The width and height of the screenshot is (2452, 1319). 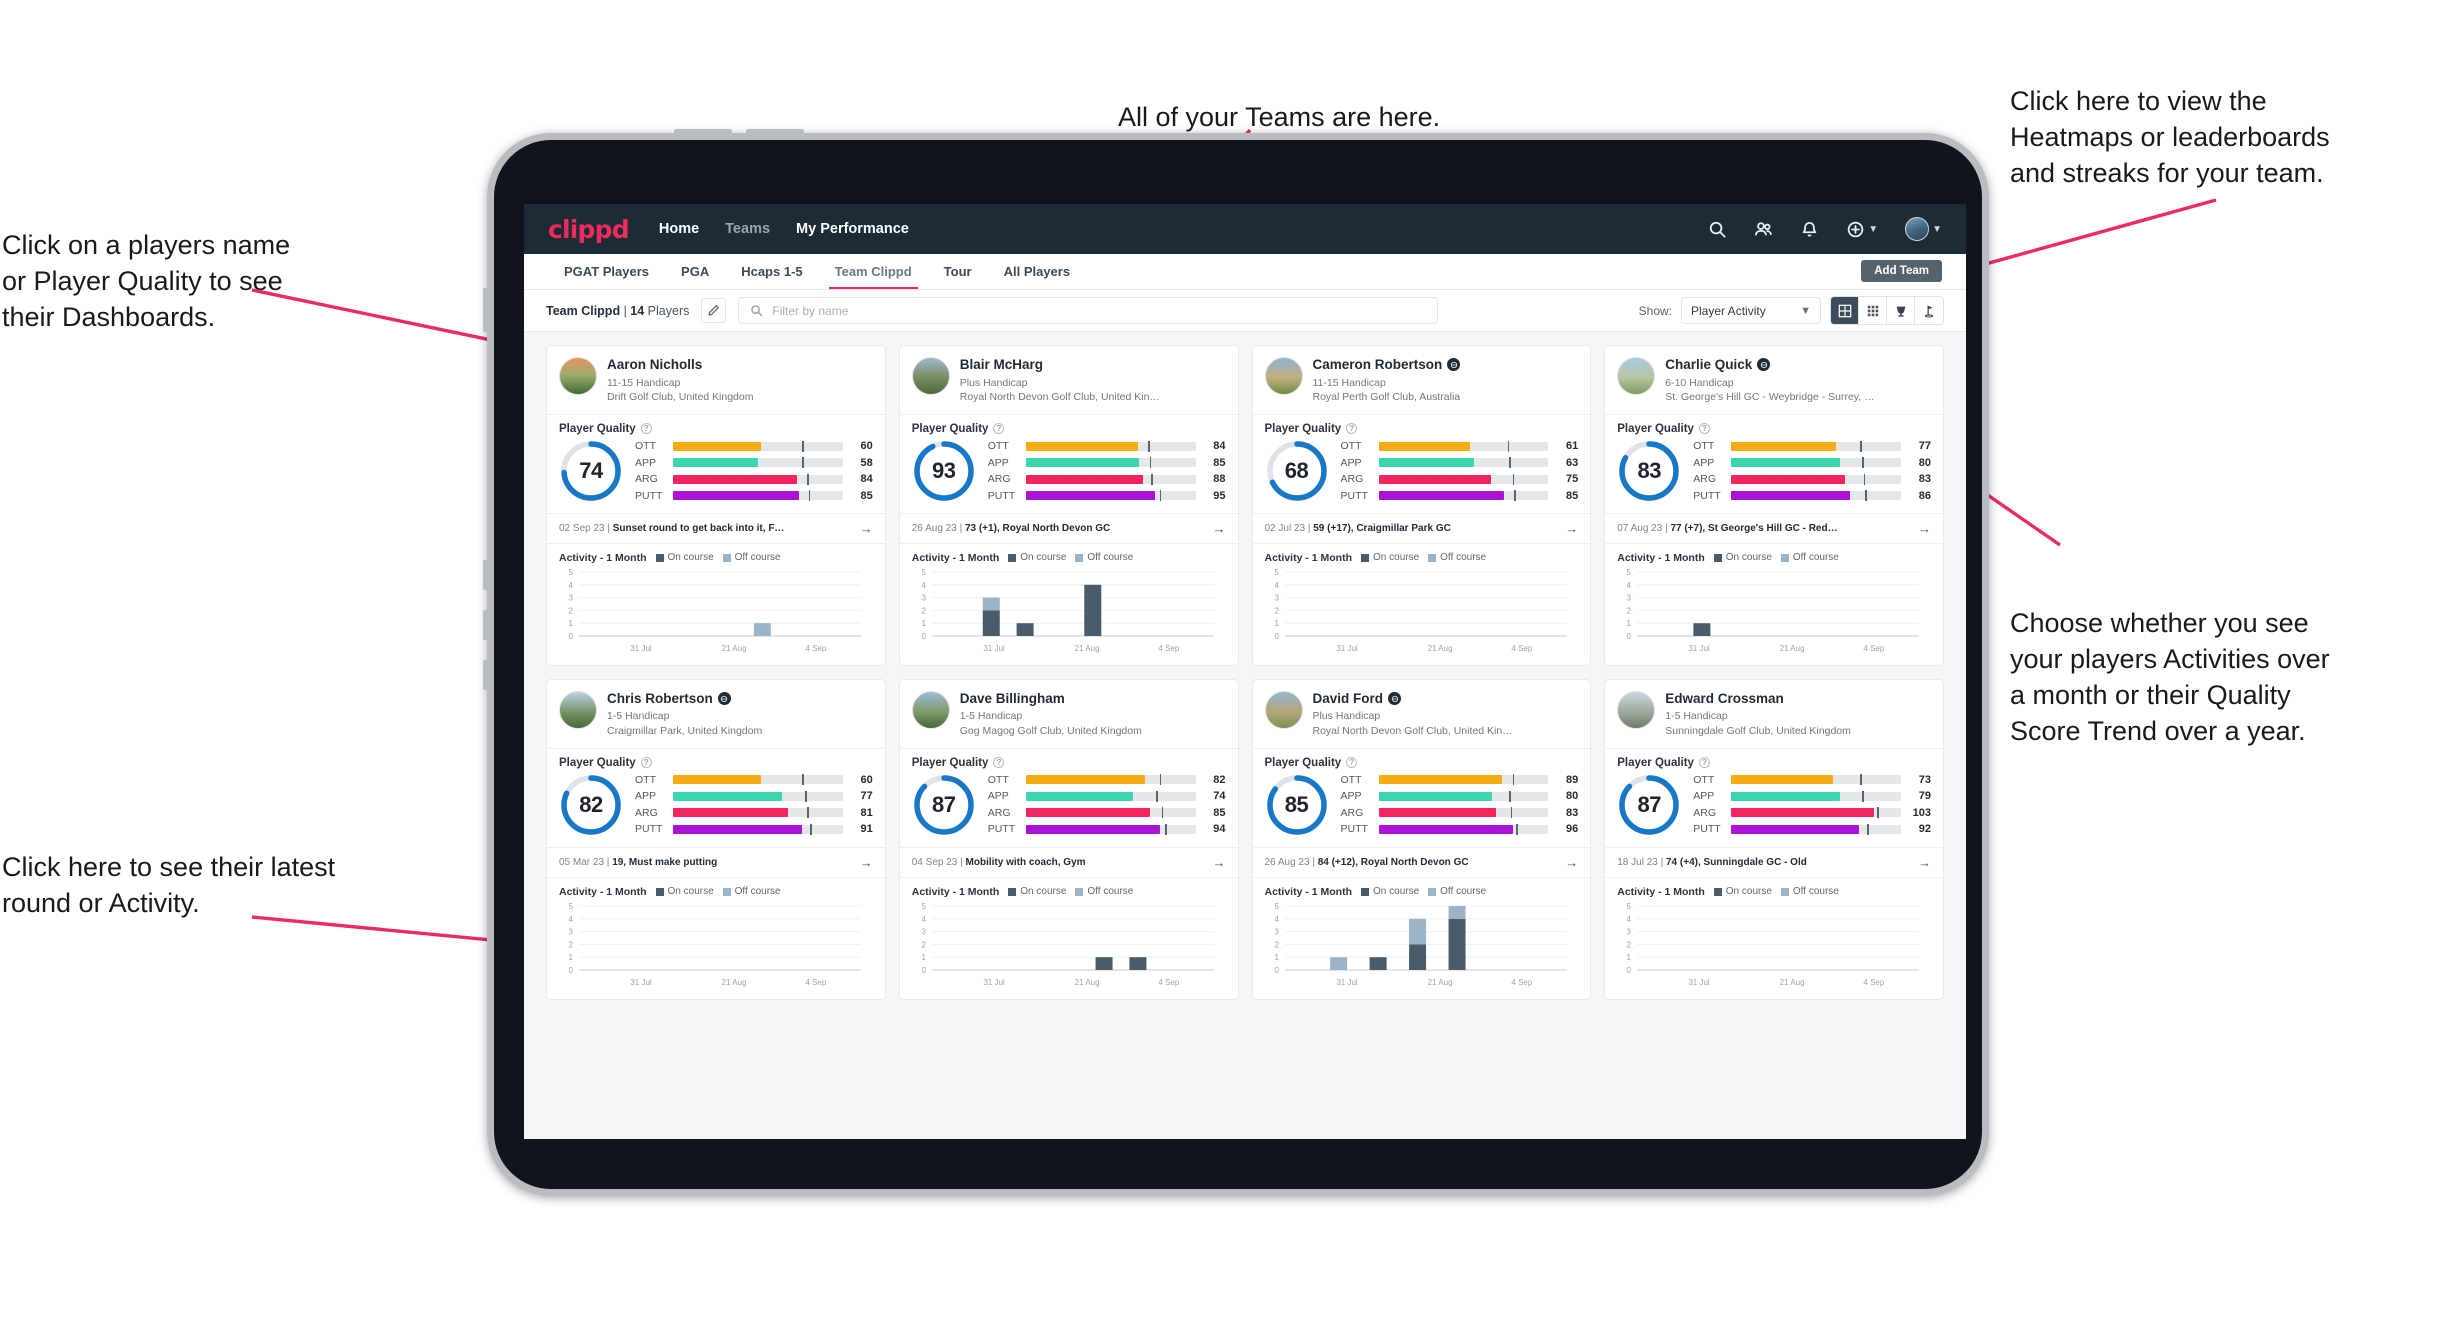 I want to click on tab-team-clippd: Team Clippd, so click(x=873, y=271).